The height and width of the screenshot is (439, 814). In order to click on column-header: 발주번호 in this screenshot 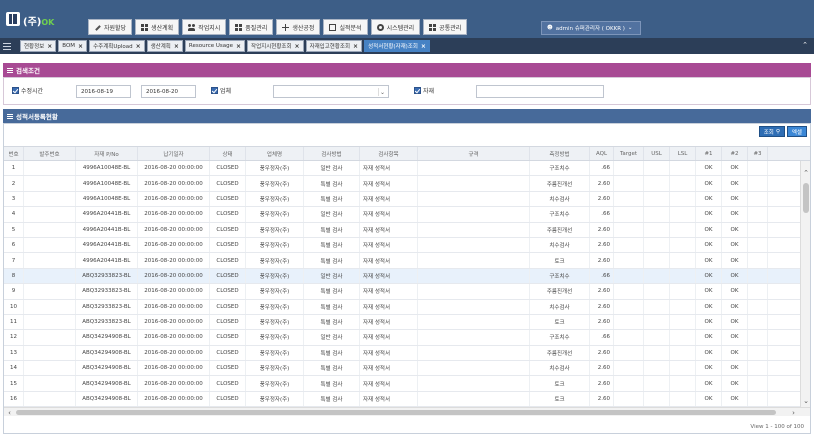, I will do `click(50, 153)`.